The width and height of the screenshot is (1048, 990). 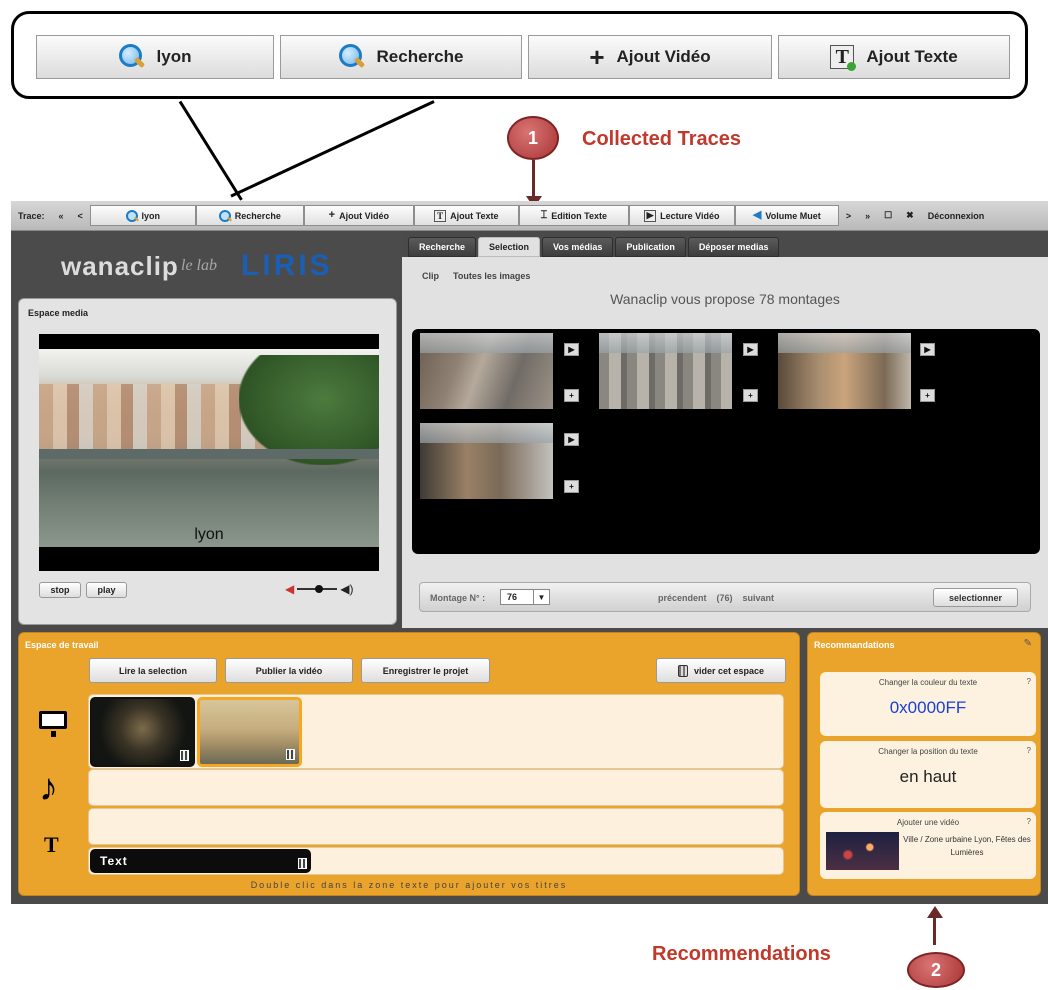 I want to click on next-link: suivant, so click(x=759, y=598).